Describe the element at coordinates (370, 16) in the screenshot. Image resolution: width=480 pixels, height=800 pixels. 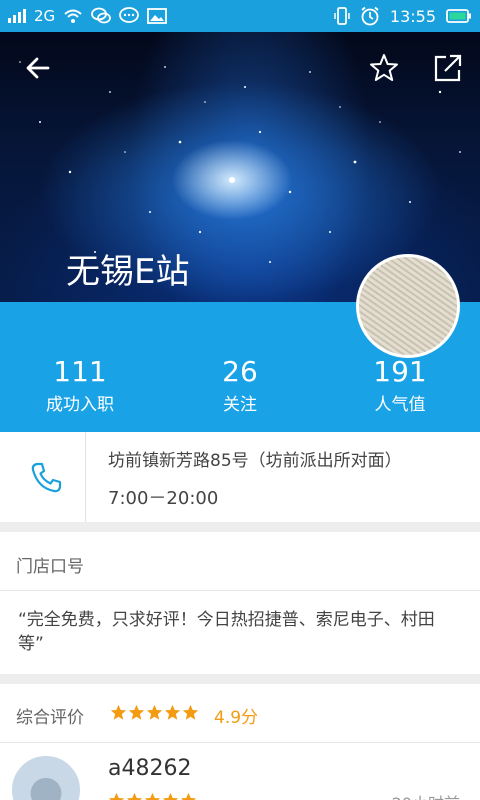
I see `alarm-icon` at that location.